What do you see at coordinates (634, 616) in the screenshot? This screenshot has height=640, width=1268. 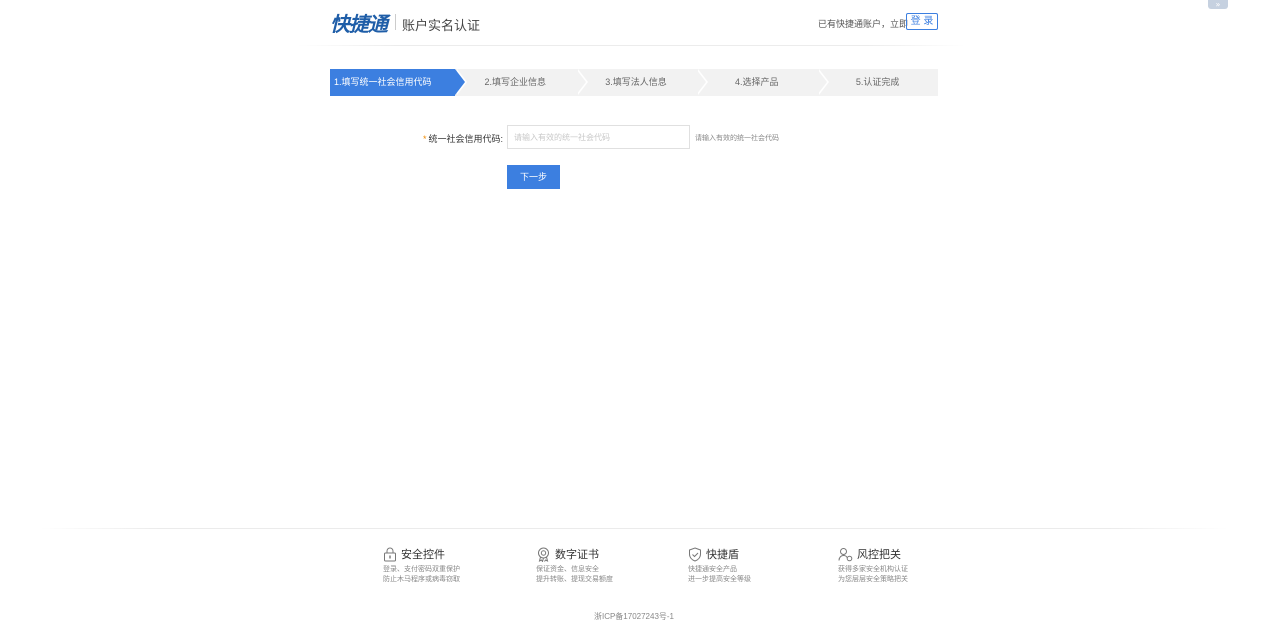 I see `icp-record: 浙ICP备17027243号-1` at bounding box center [634, 616].